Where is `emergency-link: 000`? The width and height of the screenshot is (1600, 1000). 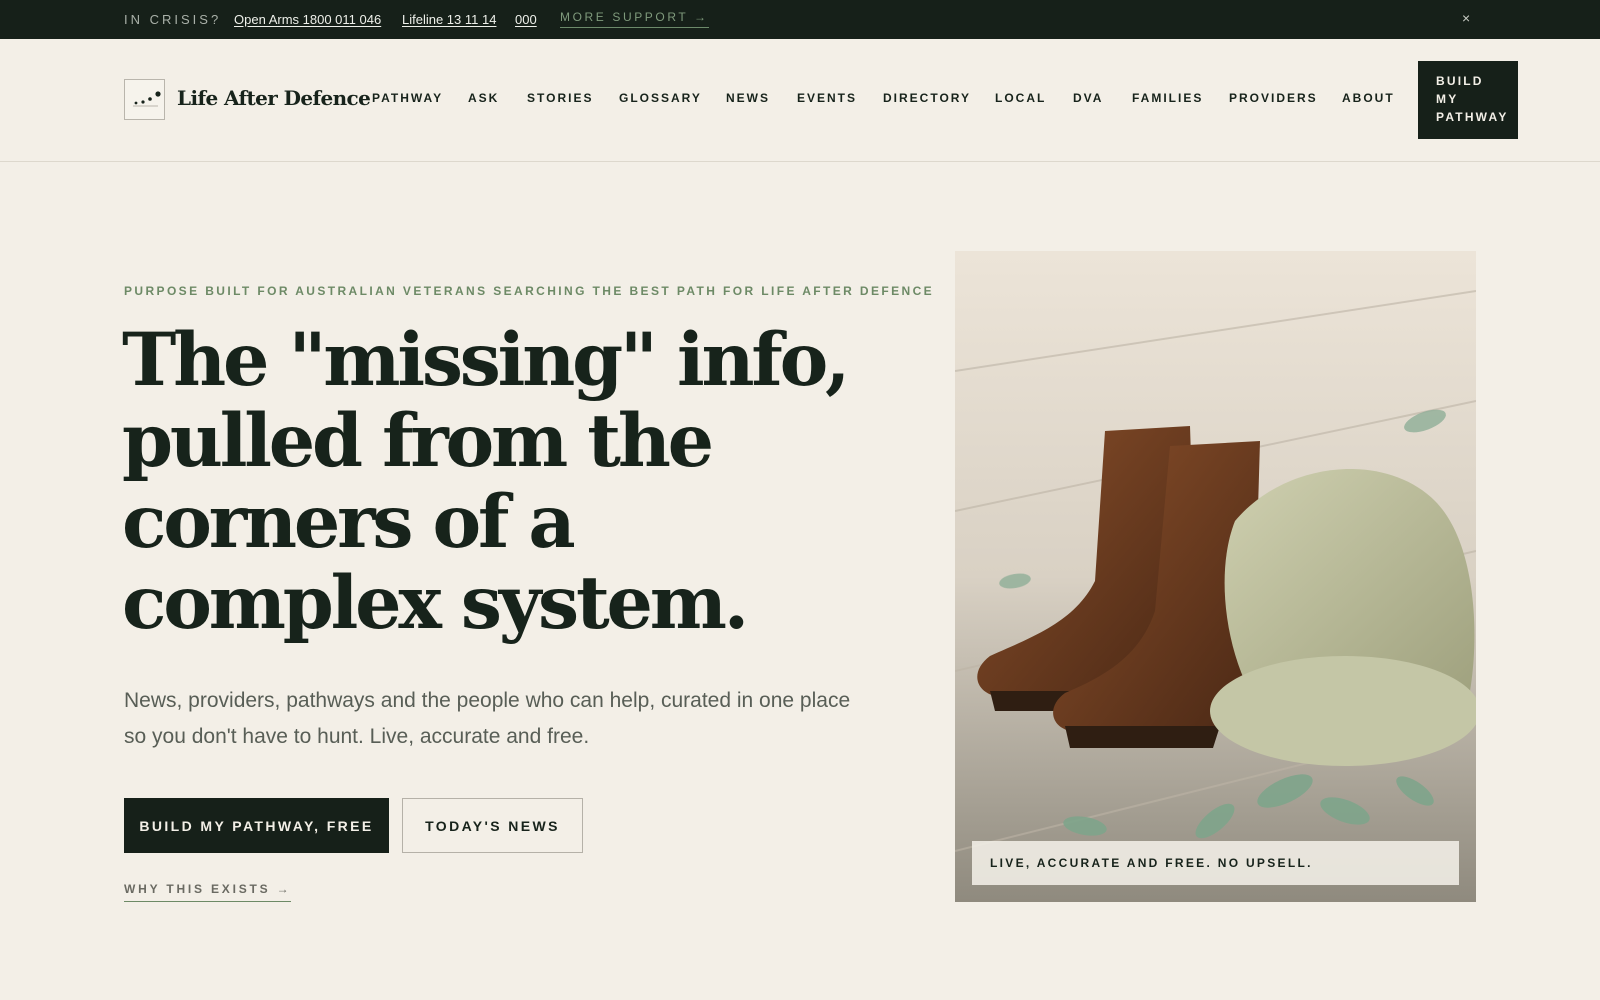
emergency-link: 000 is located at coordinates (526, 19).